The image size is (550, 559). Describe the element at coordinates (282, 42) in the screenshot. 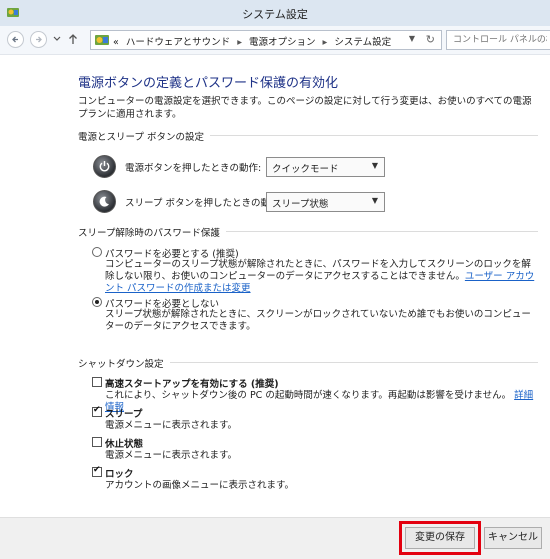

I see `breadcrumb-power-options: 電源オプション` at that location.